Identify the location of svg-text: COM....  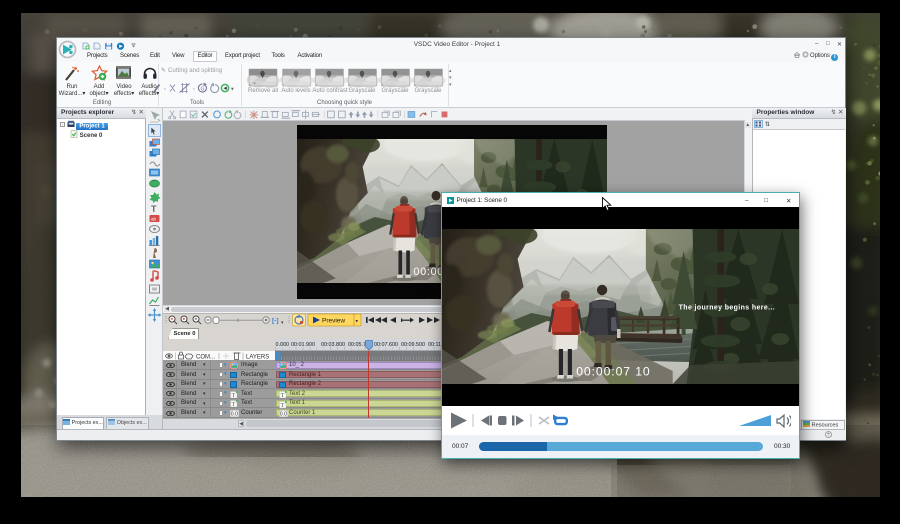
(205, 357).